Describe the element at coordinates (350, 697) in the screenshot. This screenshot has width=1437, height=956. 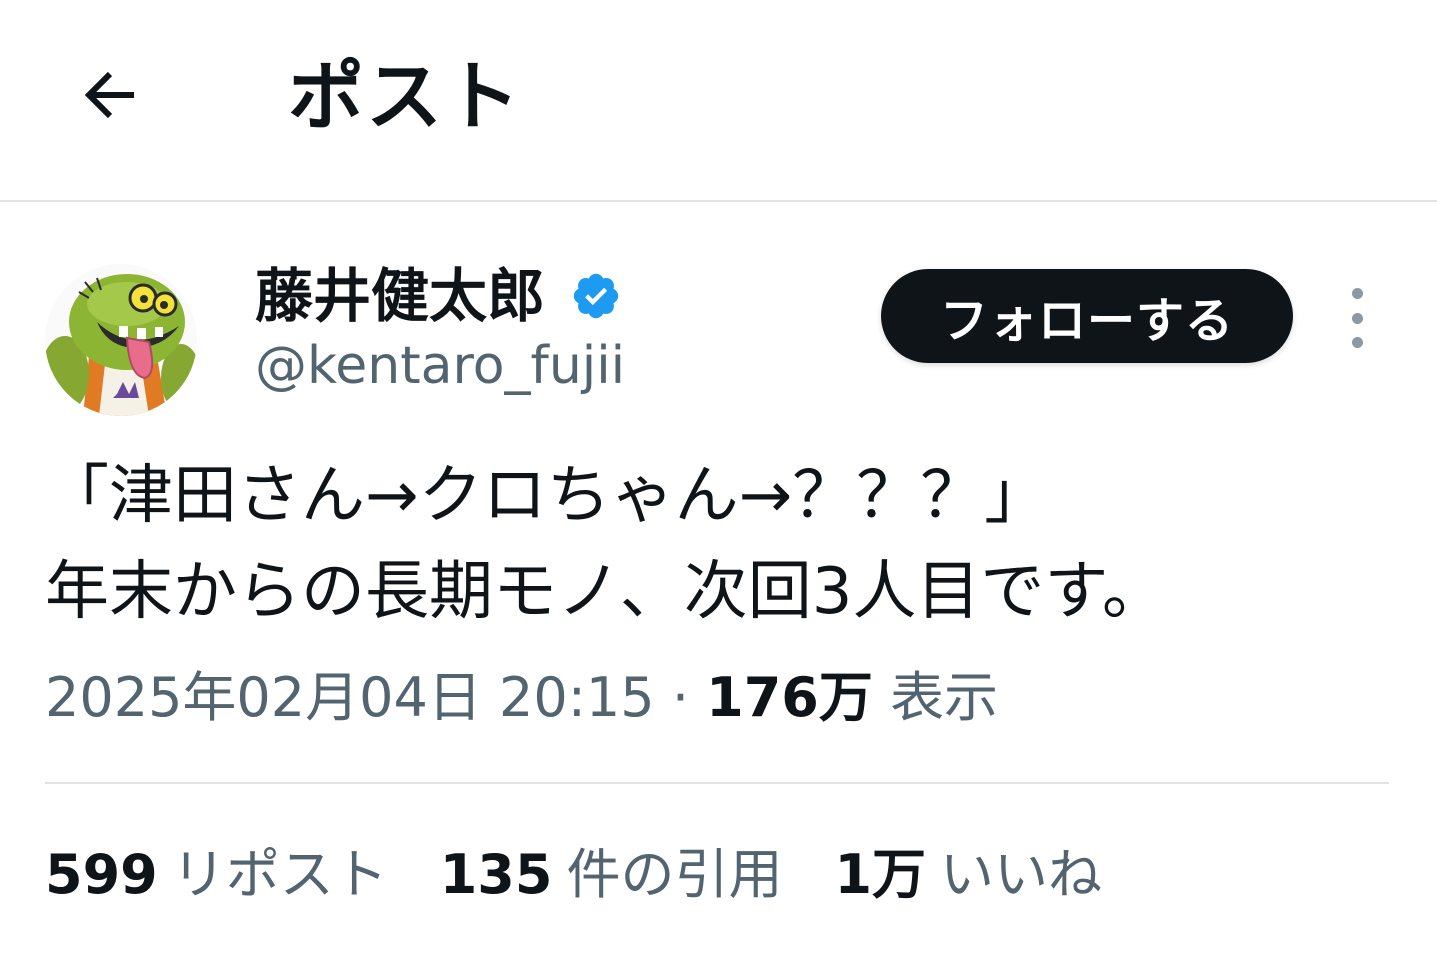
I see `post-timestamp: 2025年02月04日 20:15` at that location.